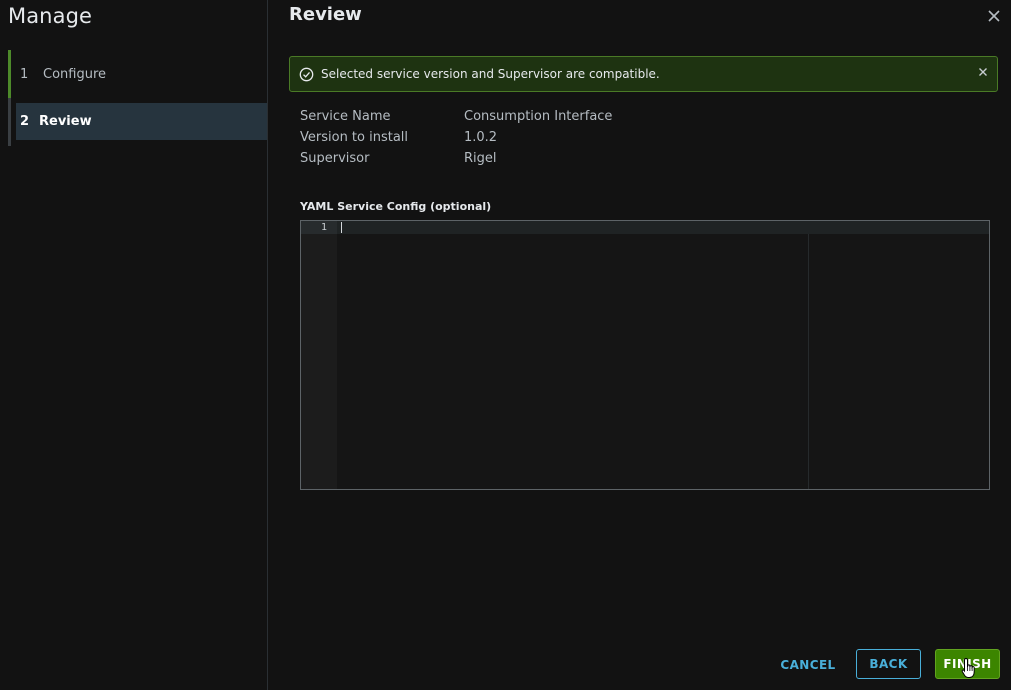 The height and width of the screenshot is (690, 1011). Describe the element at coordinates (456, 116) in the screenshot. I see `summary-row: Service Name Consumption Interface` at that location.